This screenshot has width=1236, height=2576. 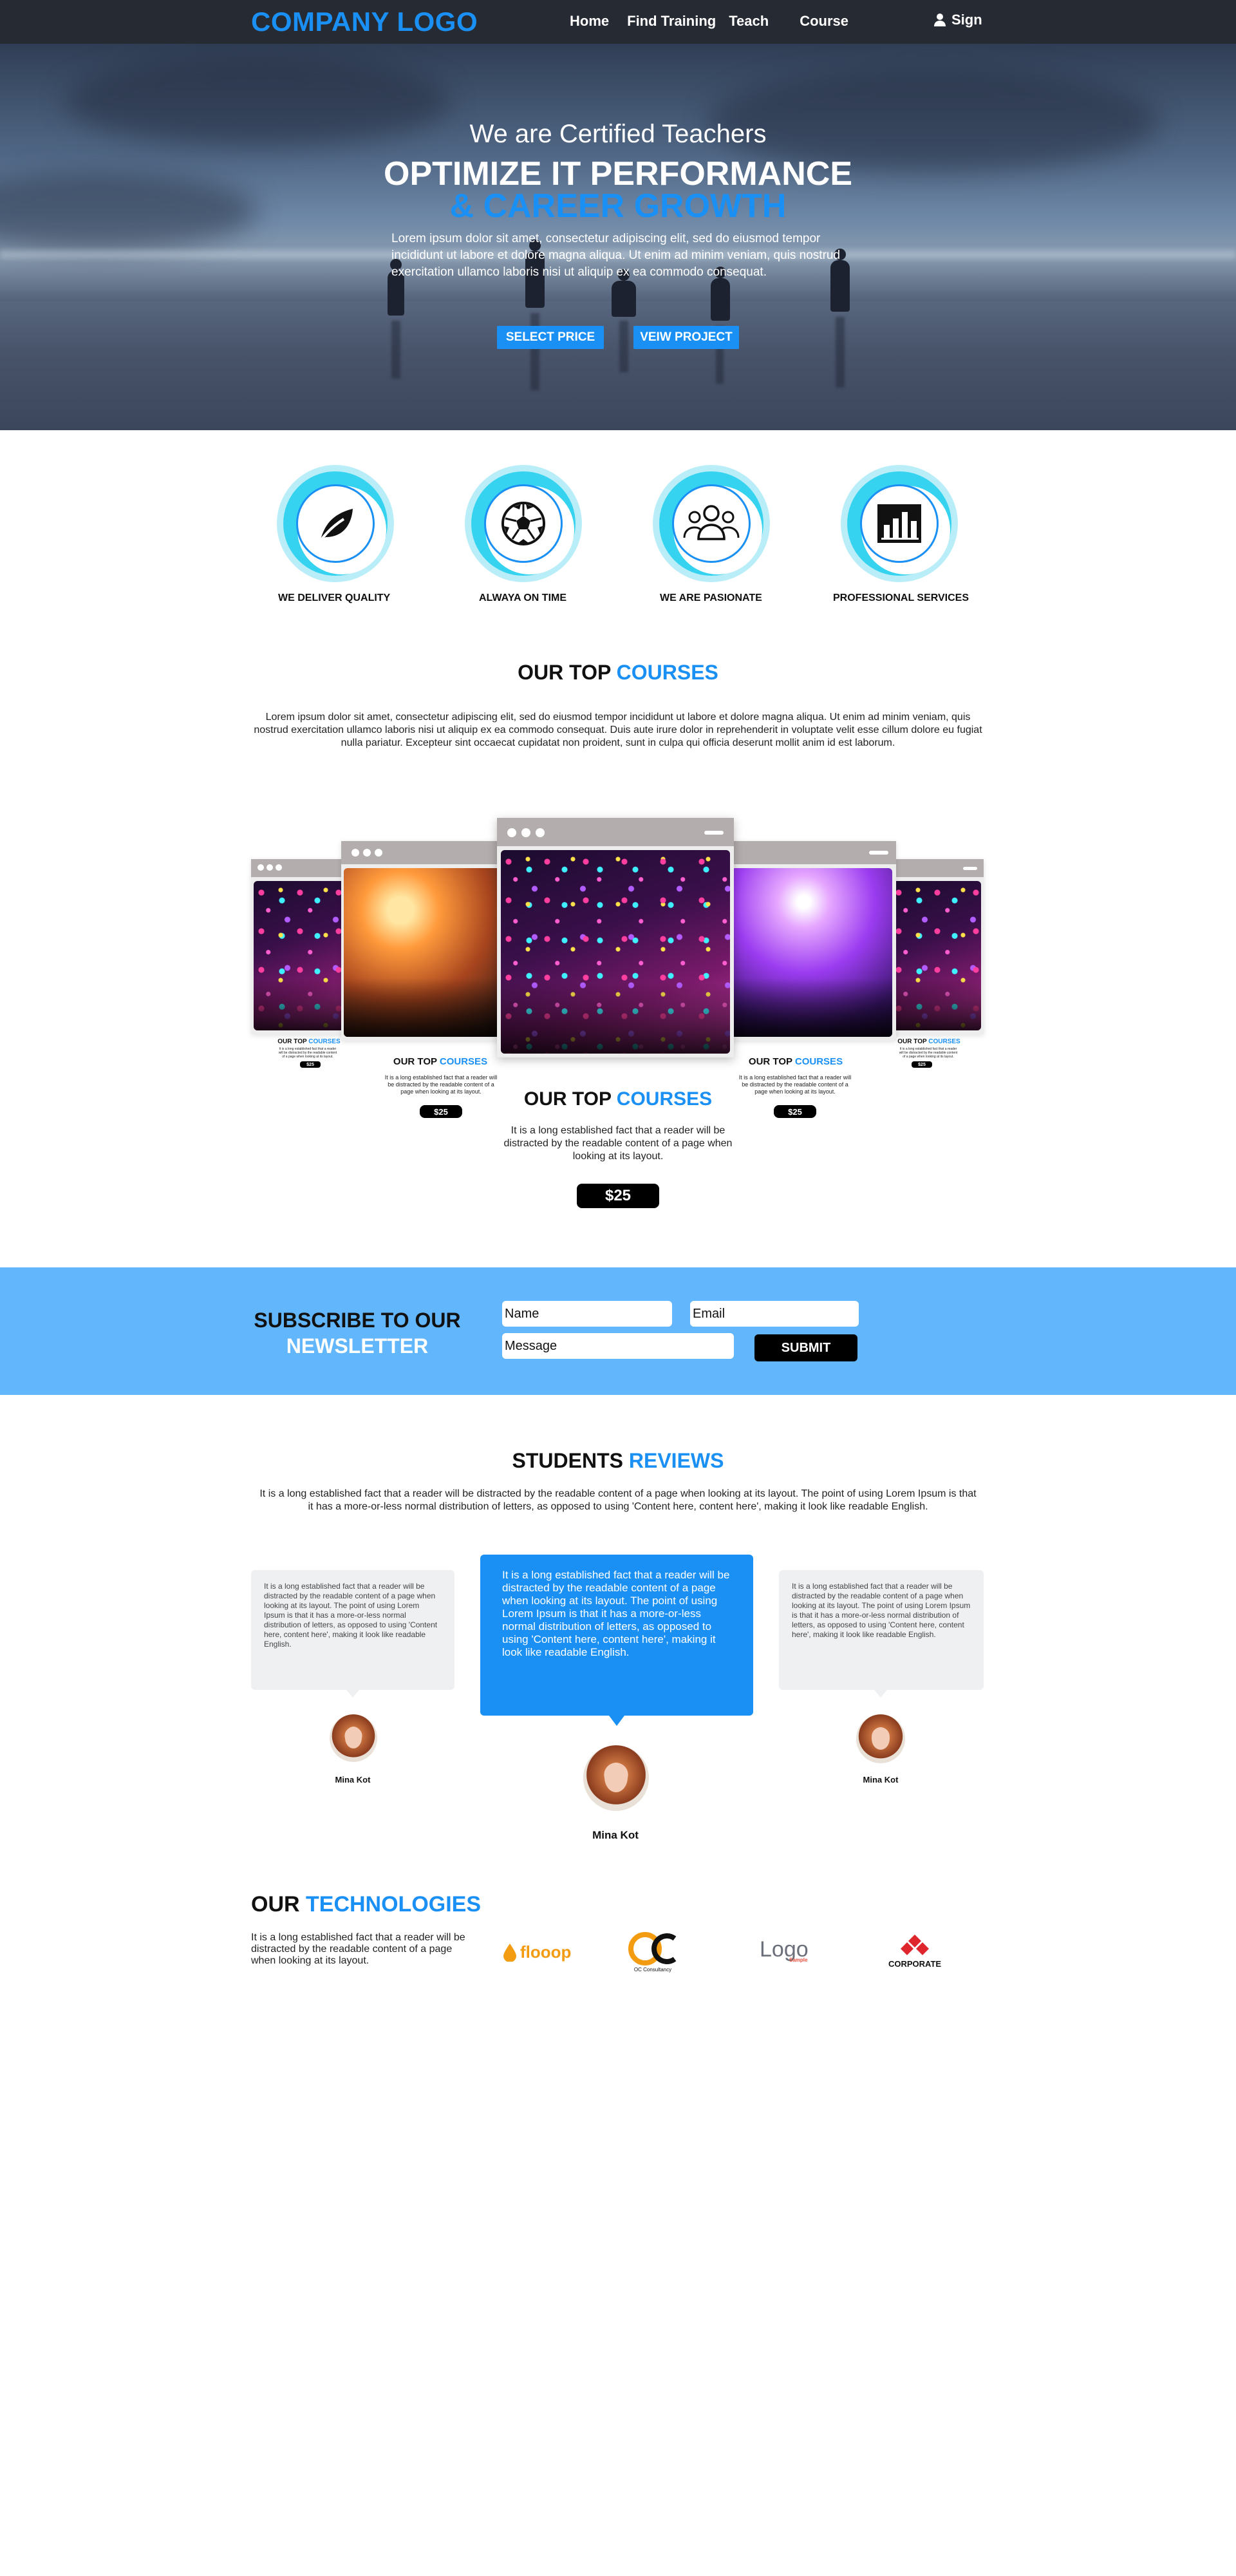 What do you see at coordinates (652, 1970) in the screenshot?
I see `oc-logo-text: OC Consultancy` at bounding box center [652, 1970].